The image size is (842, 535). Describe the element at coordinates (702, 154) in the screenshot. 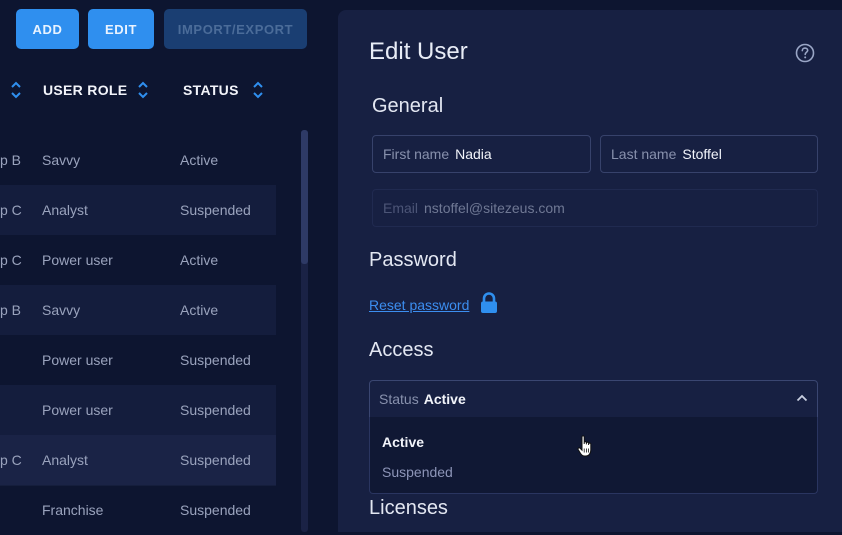

I see `last-name-value: Stoffel` at that location.